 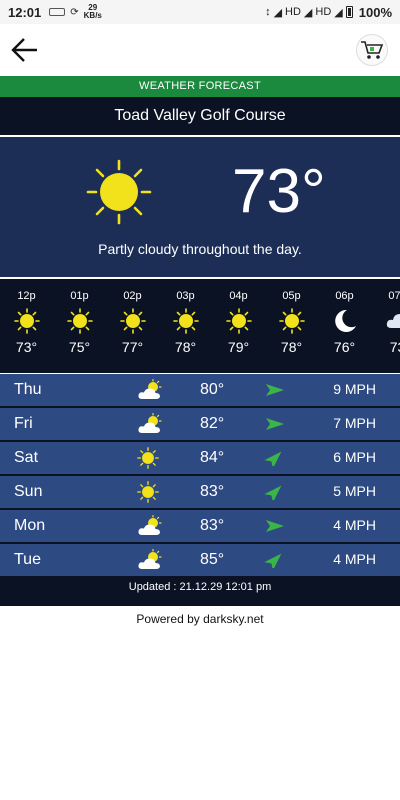 What do you see at coordinates (212, 423) in the screenshot?
I see `day-temperature: 82°` at bounding box center [212, 423].